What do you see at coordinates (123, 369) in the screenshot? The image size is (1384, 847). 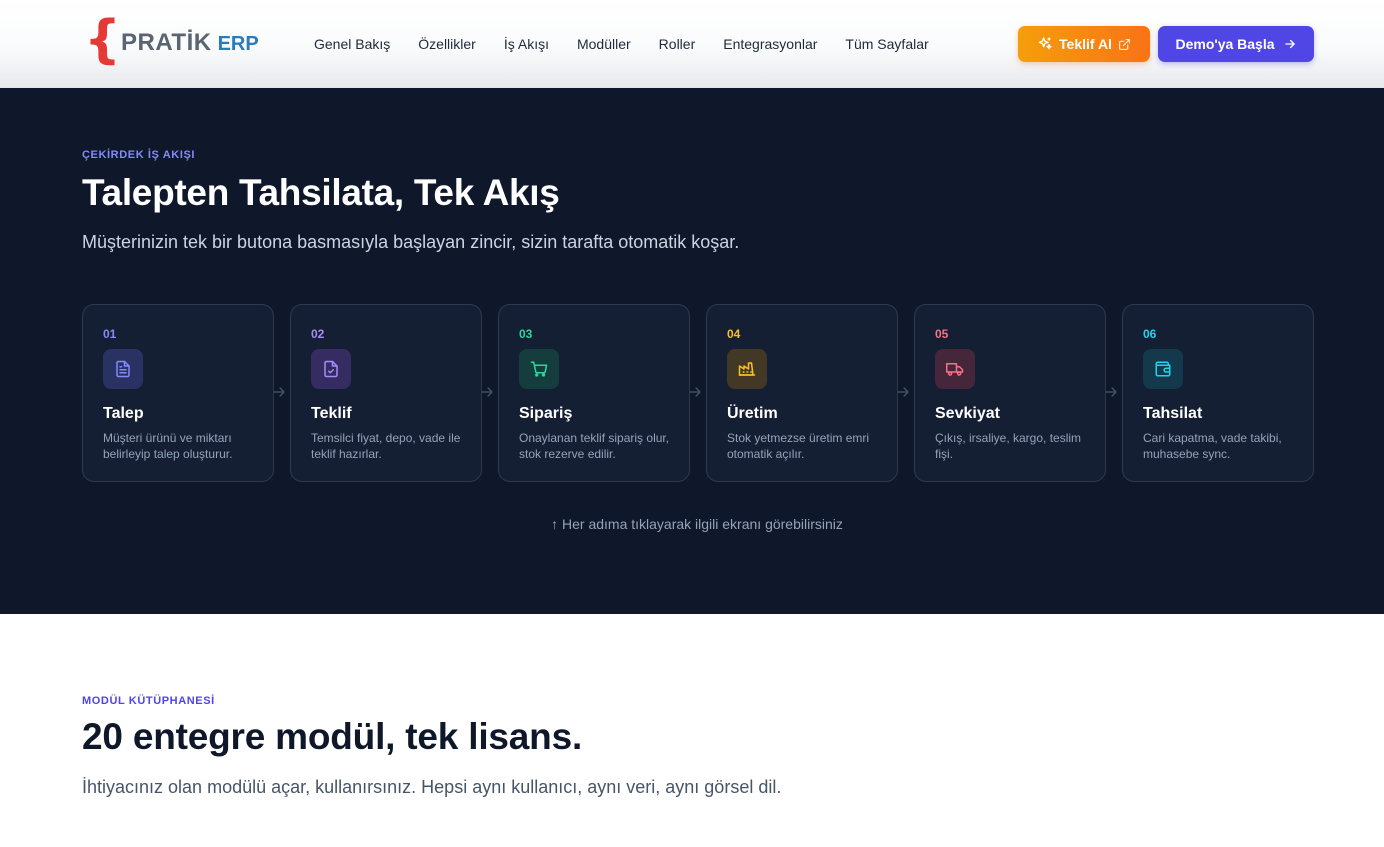 I see `file-text-icon` at bounding box center [123, 369].